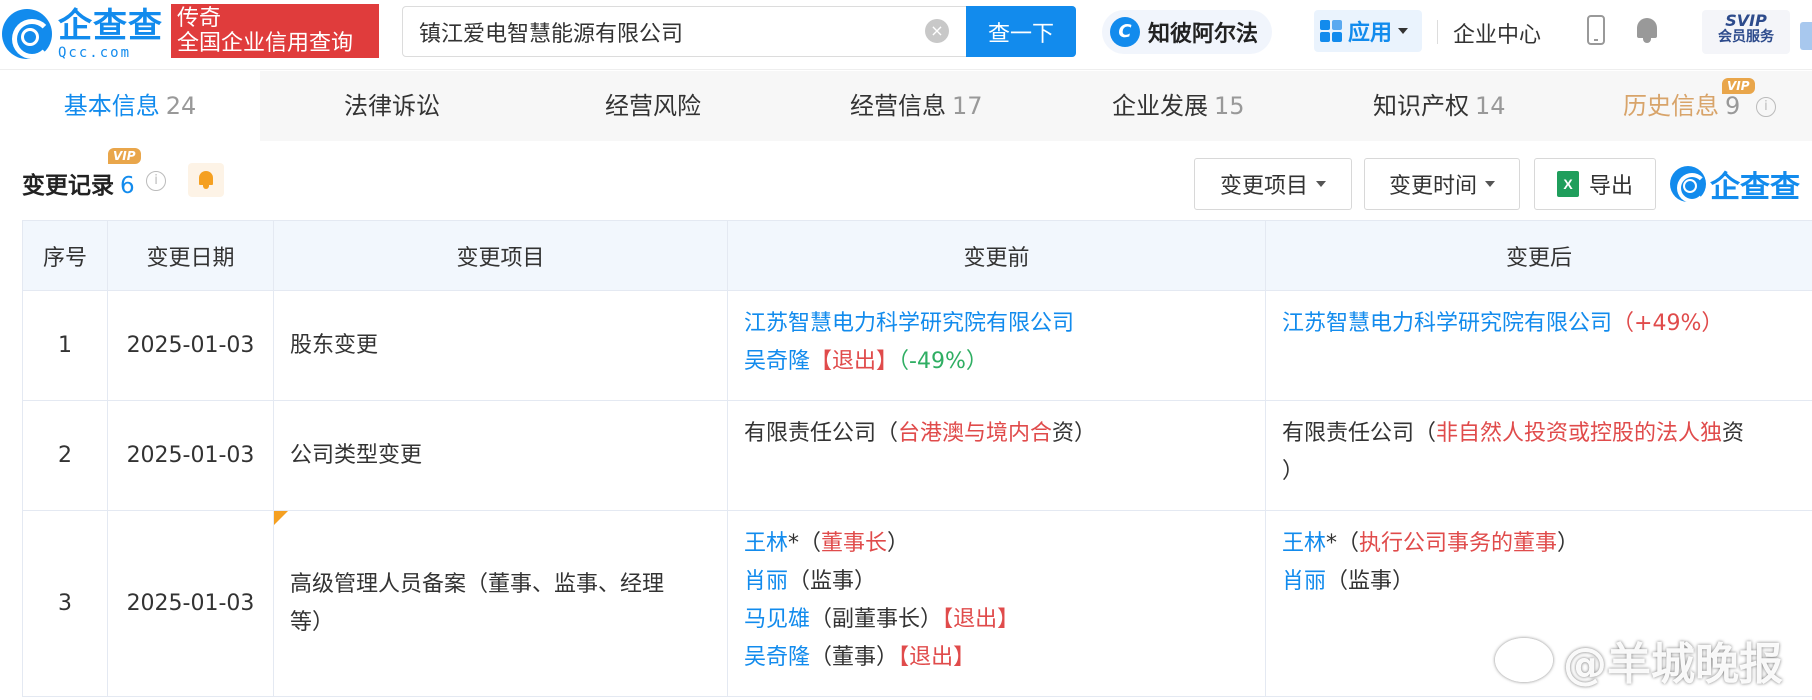  I want to click on search-button: 查一下, so click(1021, 31).